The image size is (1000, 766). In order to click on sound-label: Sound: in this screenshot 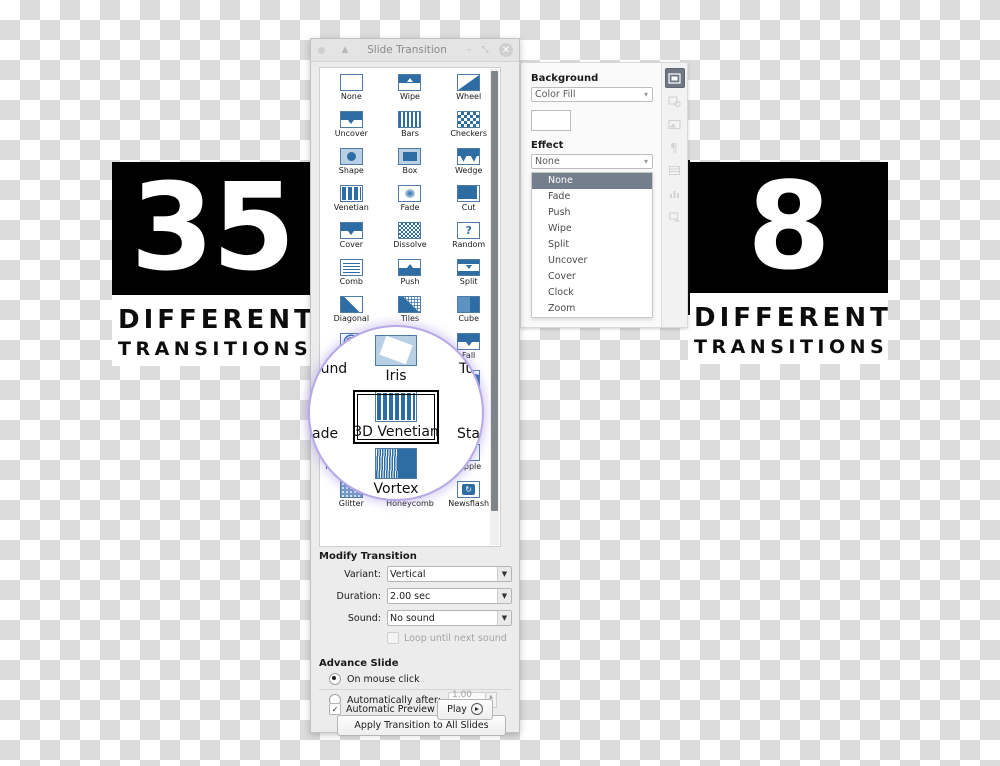, I will do `click(364, 618)`.